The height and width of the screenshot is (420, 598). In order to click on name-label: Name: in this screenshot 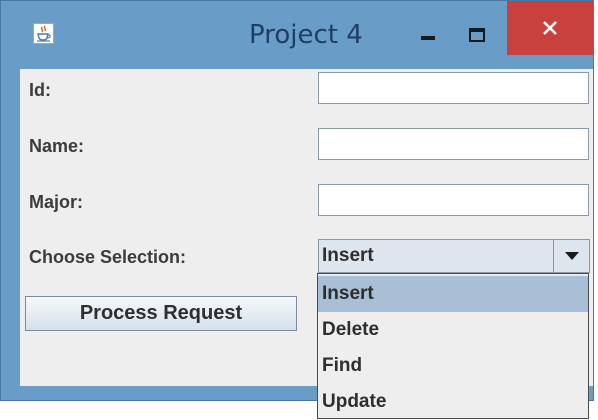, I will do `click(57, 146)`.